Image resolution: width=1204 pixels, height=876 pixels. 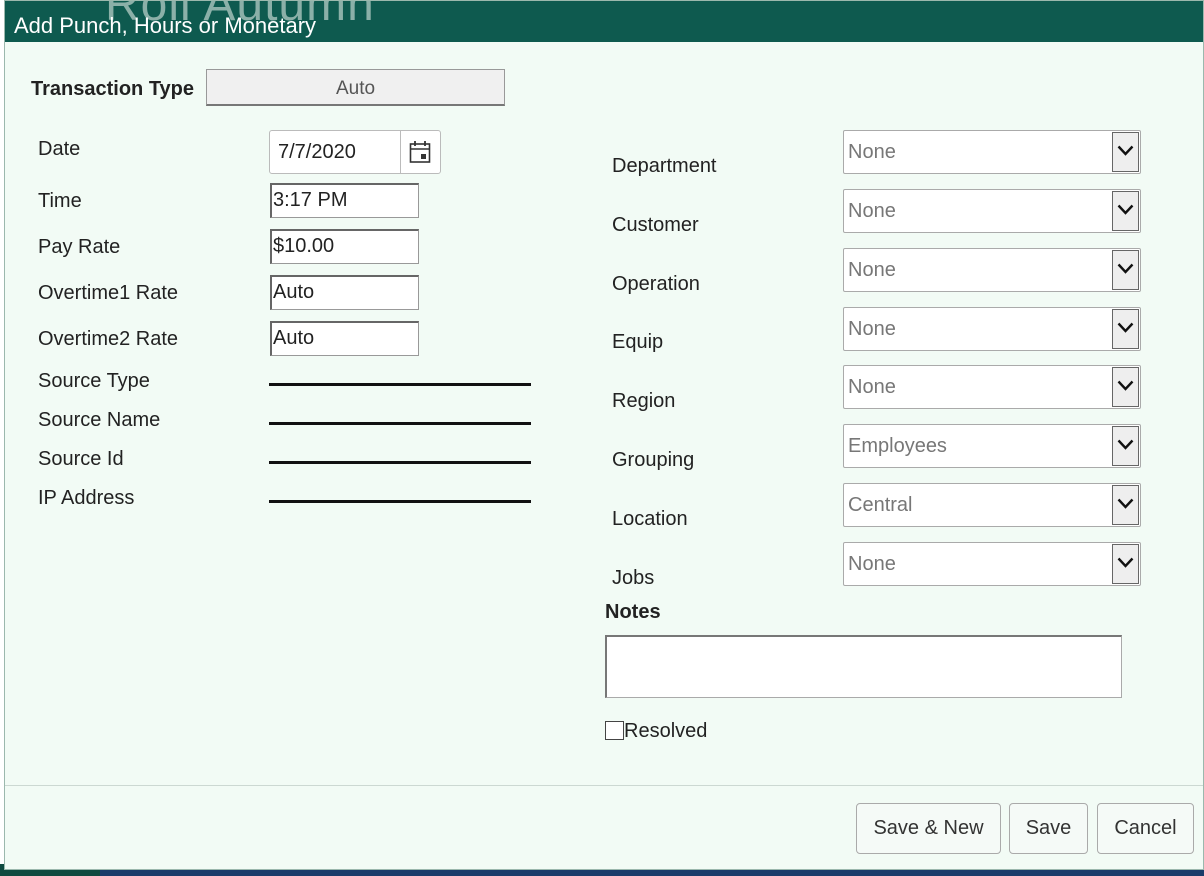 What do you see at coordinates (60, 201) in the screenshot?
I see `time-label: Time` at bounding box center [60, 201].